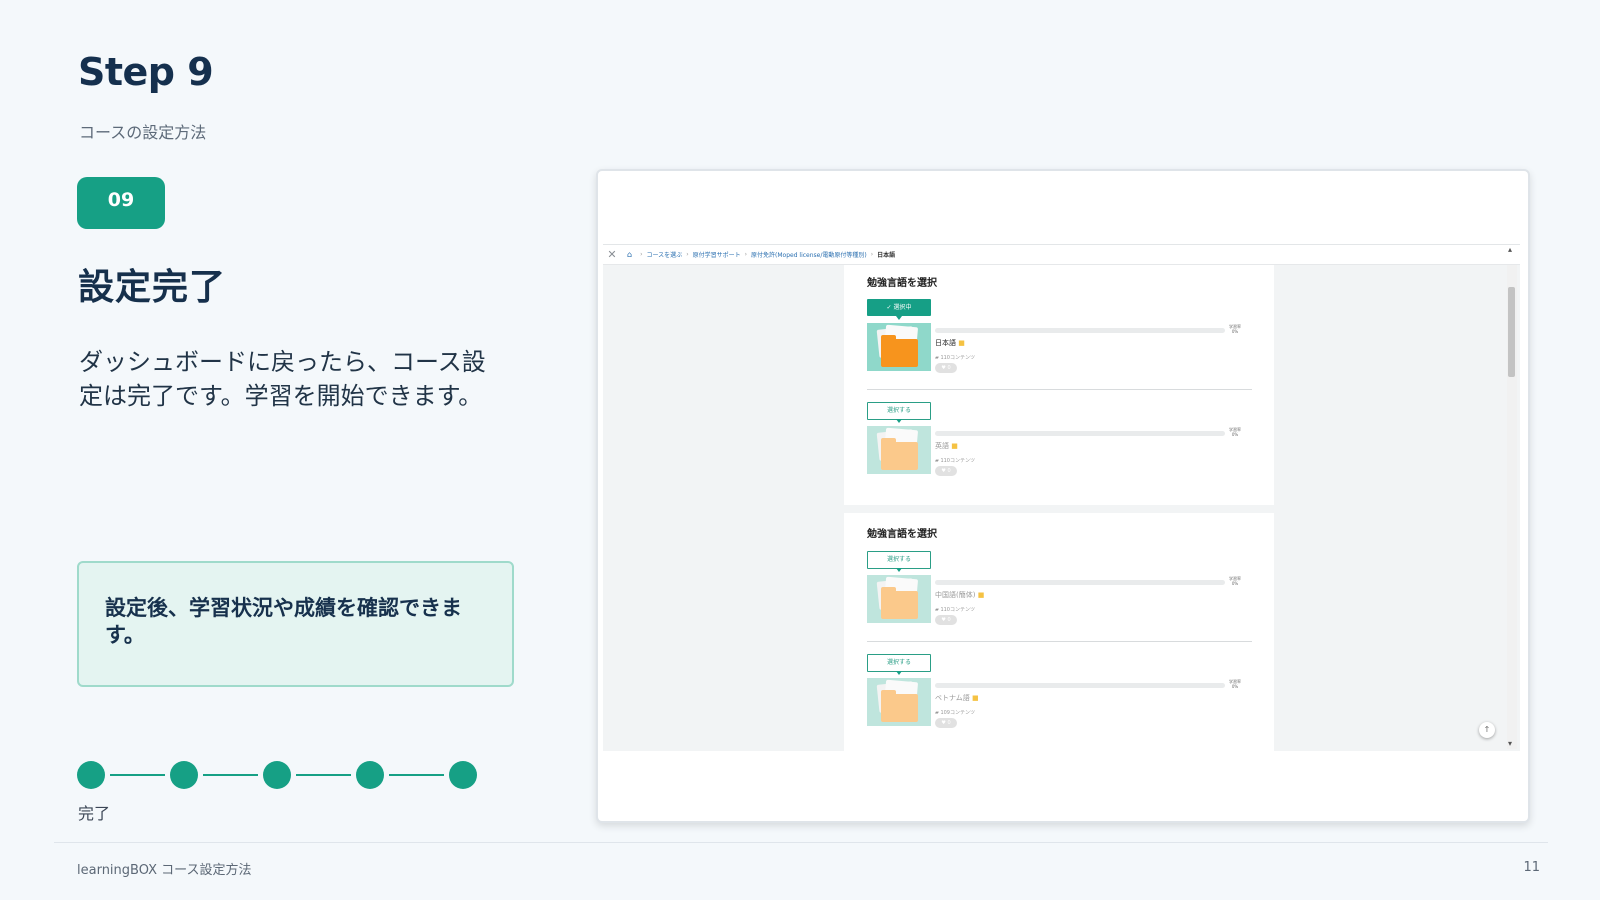 The width and height of the screenshot is (1600, 900). I want to click on language-name: ベトナム語 ■, so click(957, 698).